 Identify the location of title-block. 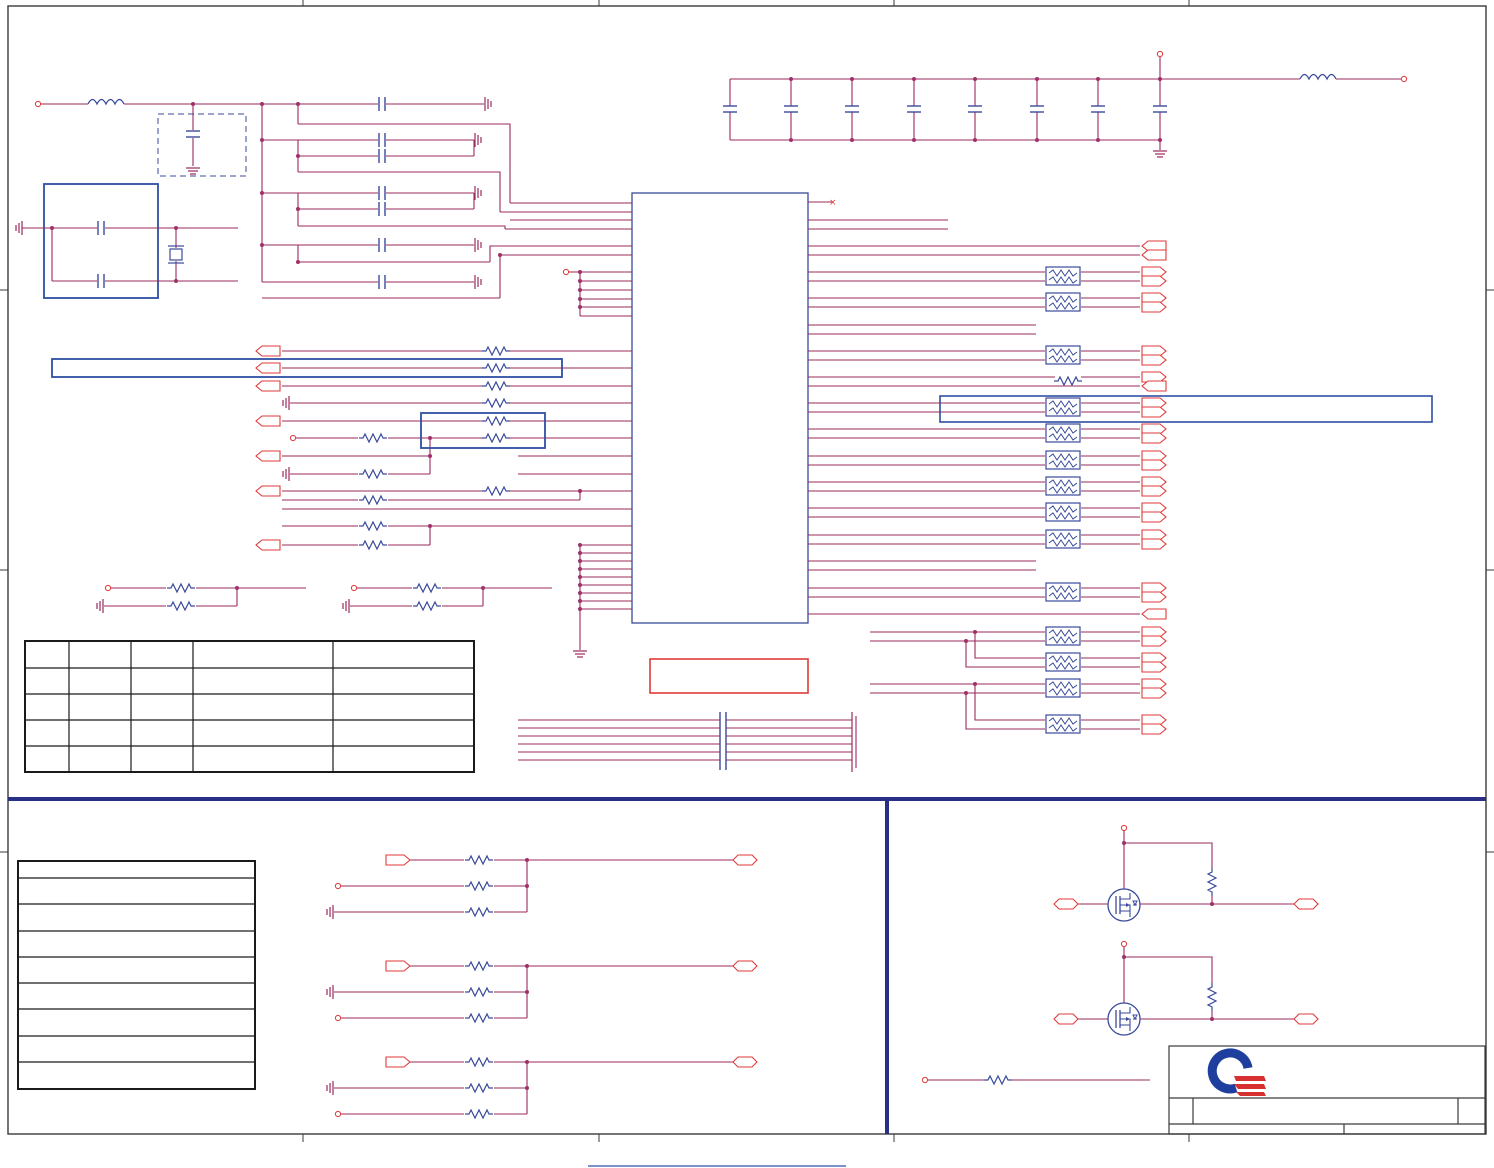
(1327, 1090).